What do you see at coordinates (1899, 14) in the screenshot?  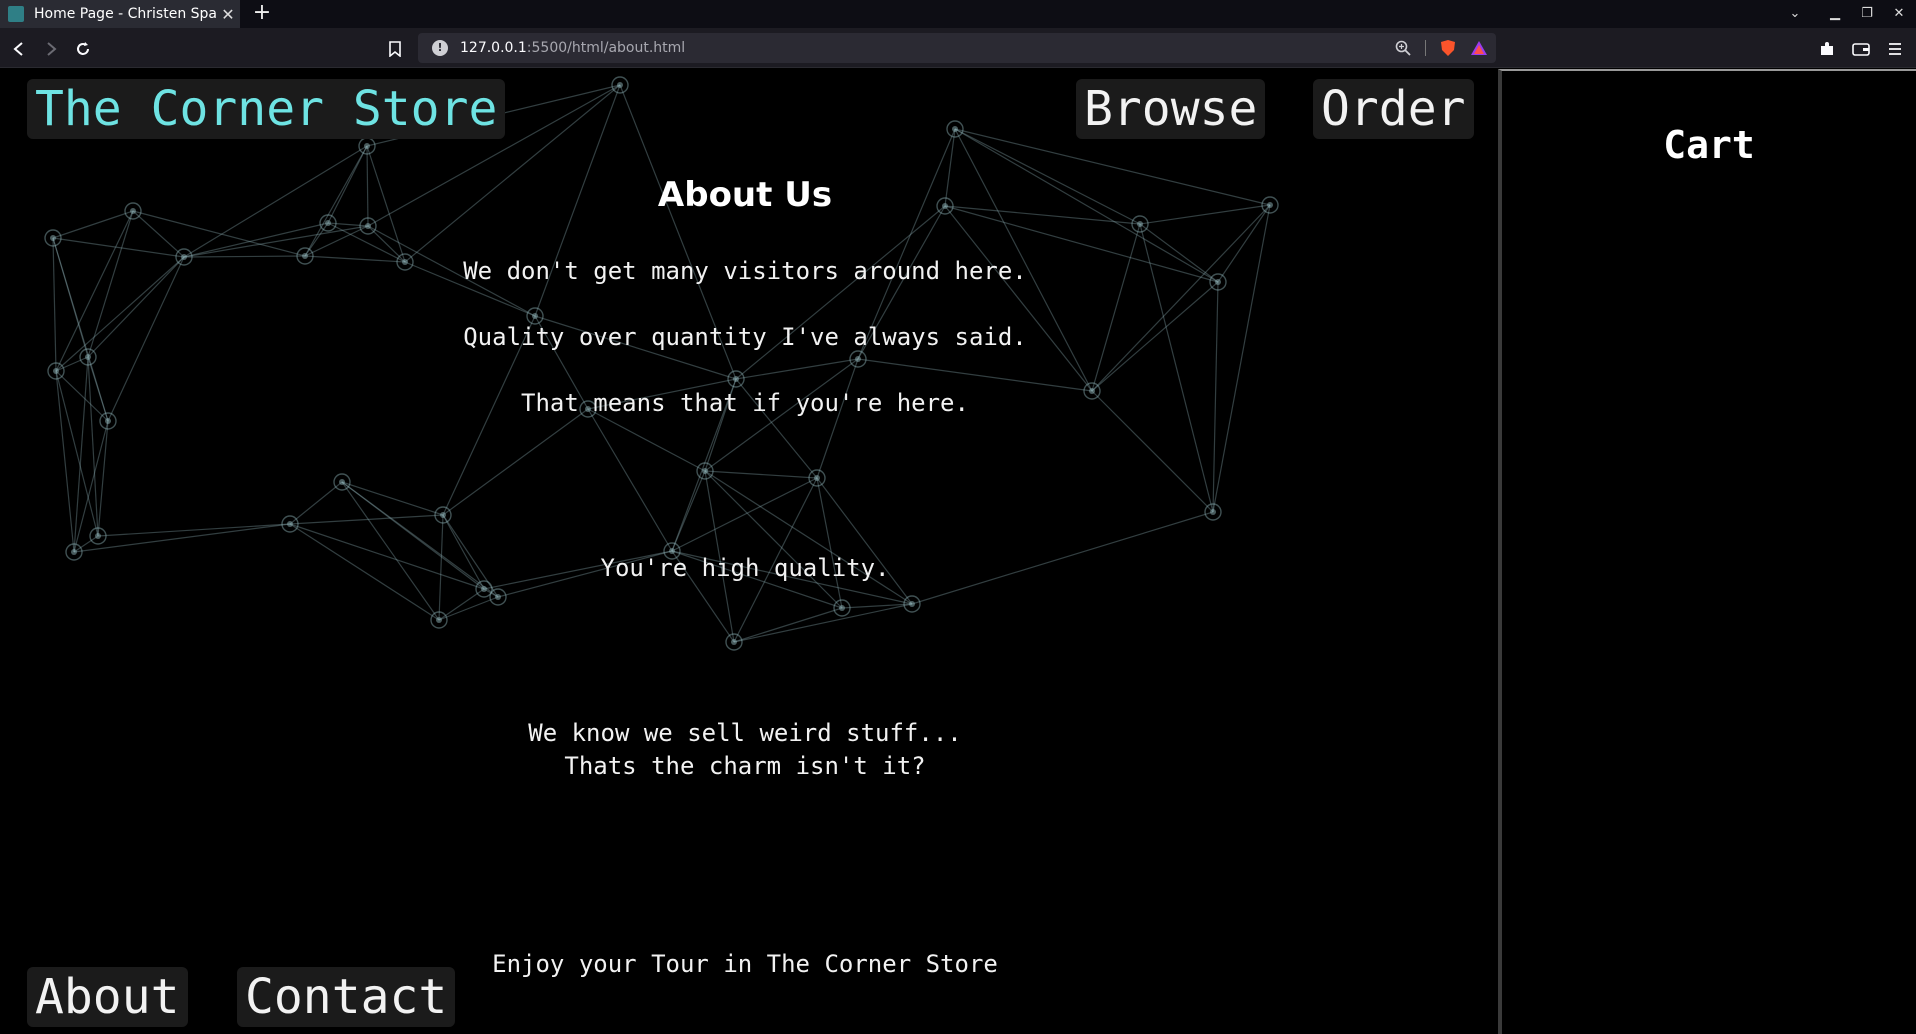 I see `window-close-icon: ✕` at bounding box center [1899, 14].